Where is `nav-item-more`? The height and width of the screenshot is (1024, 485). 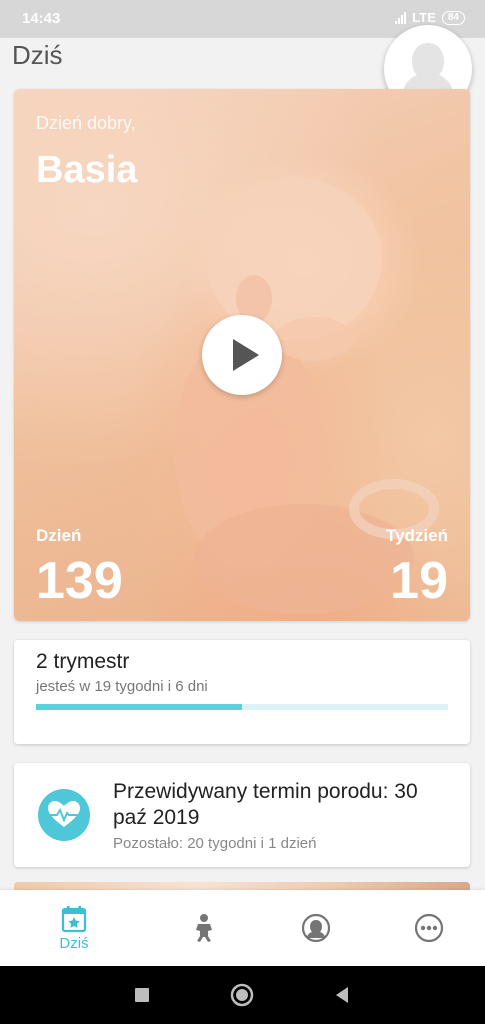
nav-item-more is located at coordinates (429, 928).